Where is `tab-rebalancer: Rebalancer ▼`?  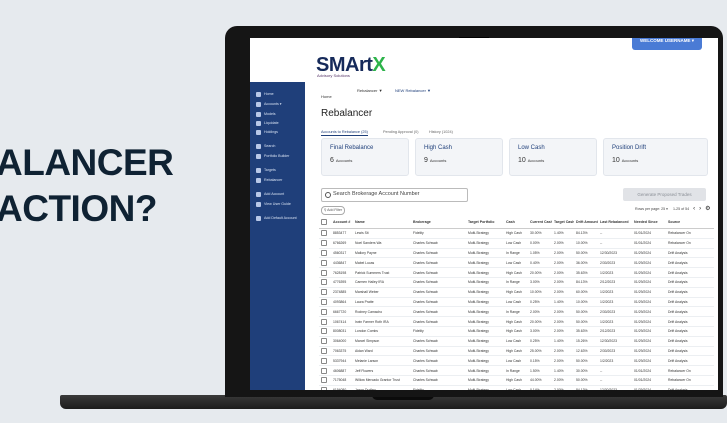 tab-rebalancer: Rebalancer ▼ is located at coordinates (370, 90).